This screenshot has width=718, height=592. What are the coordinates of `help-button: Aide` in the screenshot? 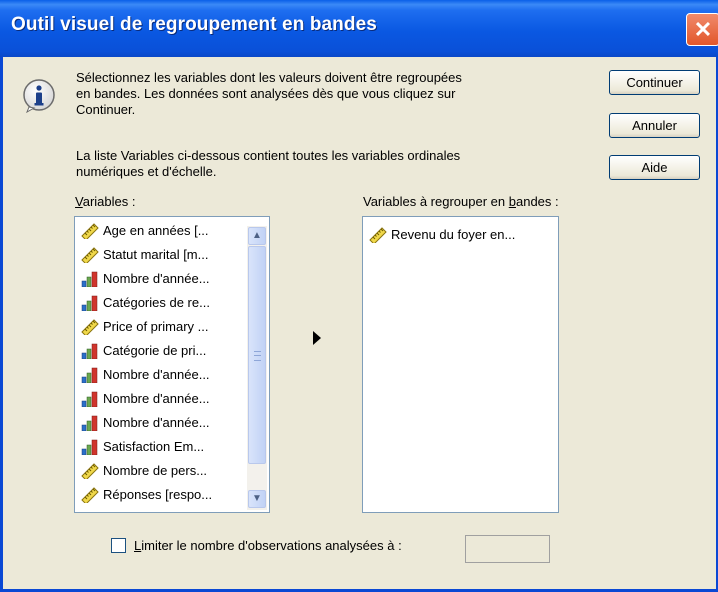 It's located at (654, 167).